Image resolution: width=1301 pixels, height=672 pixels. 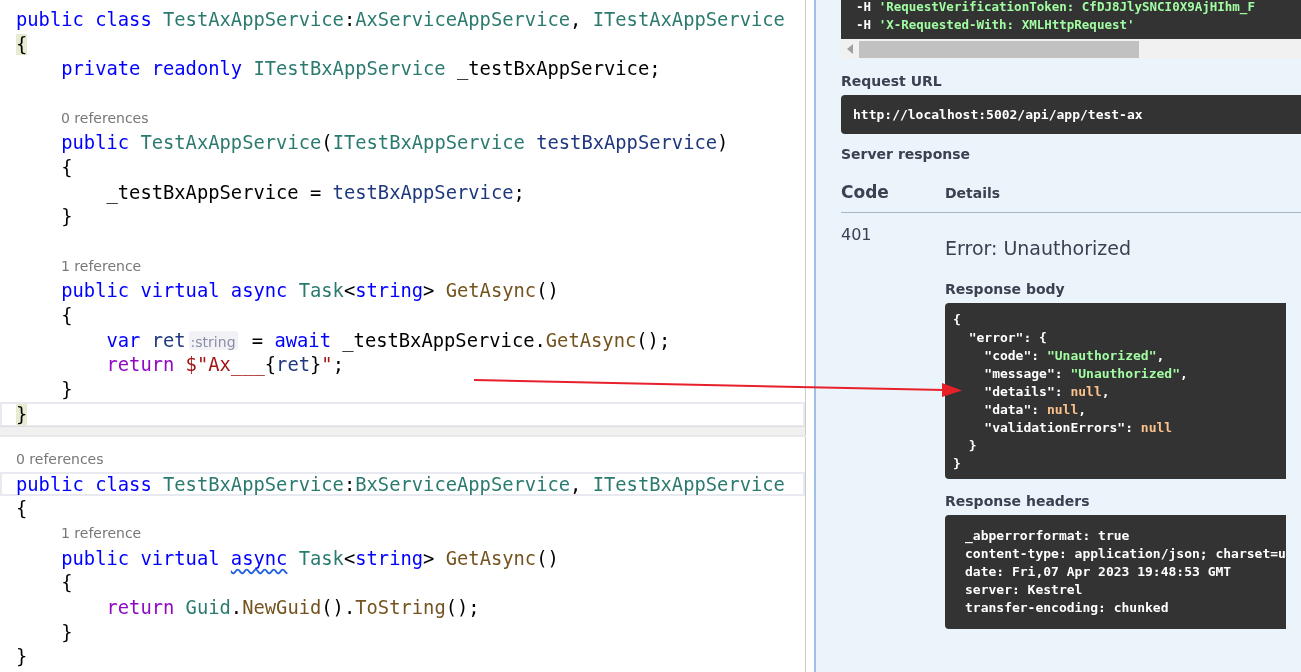 What do you see at coordinates (84, 19) in the screenshot?
I see `code-token: public class` at bounding box center [84, 19].